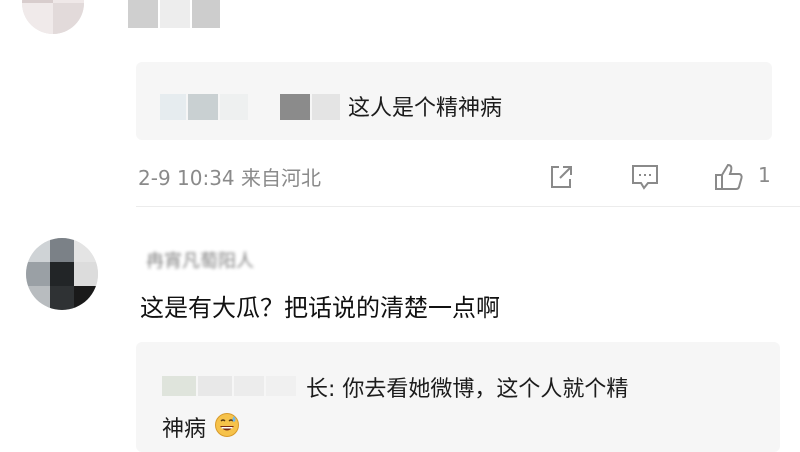  What do you see at coordinates (227, 425) in the screenshot?
I see `grin-sweat-emoji-icon` at bounding box center [227, 425].